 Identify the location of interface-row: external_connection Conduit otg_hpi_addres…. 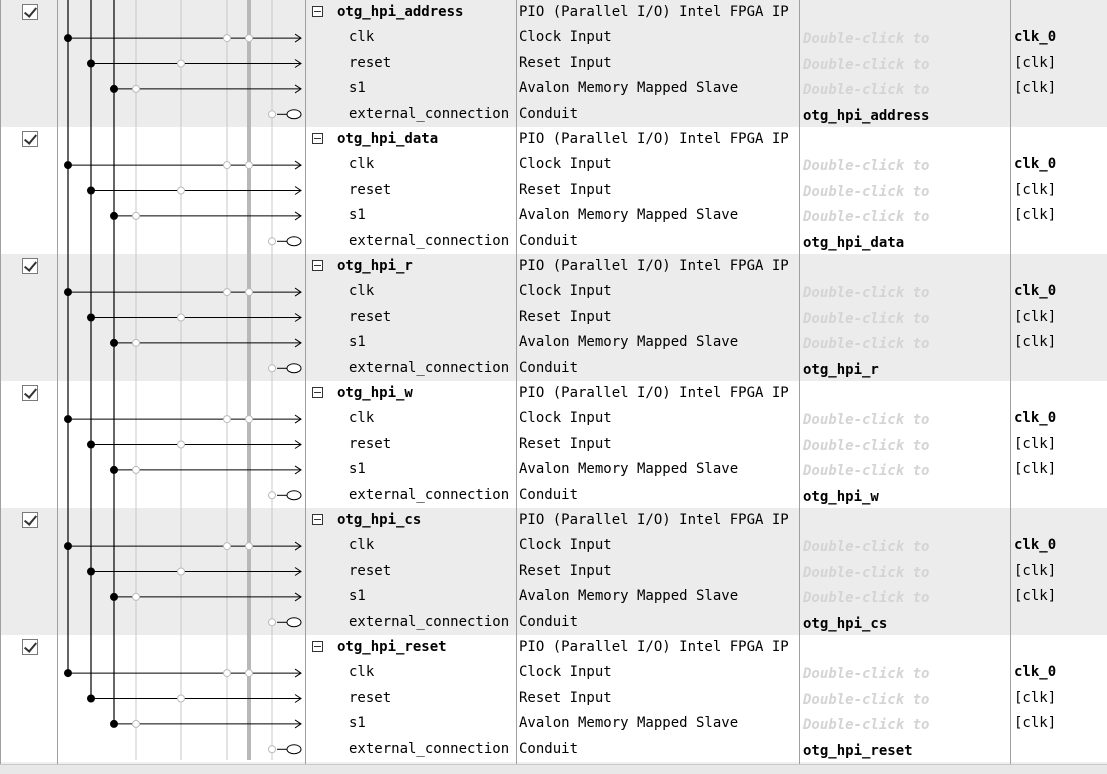
(554, 114).